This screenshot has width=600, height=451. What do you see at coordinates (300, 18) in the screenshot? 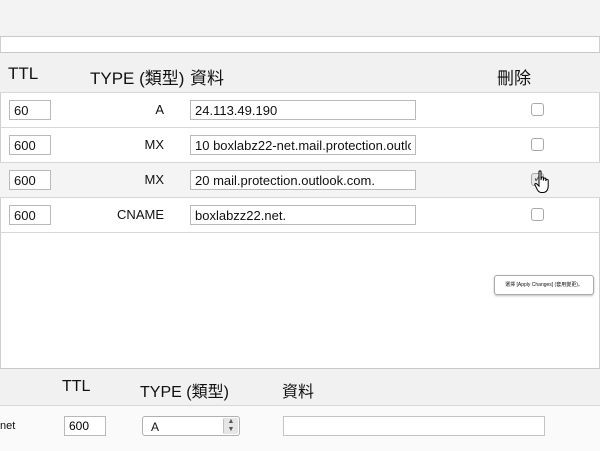
I see `top-toolbar-strip` at bounding box center [300, 18].